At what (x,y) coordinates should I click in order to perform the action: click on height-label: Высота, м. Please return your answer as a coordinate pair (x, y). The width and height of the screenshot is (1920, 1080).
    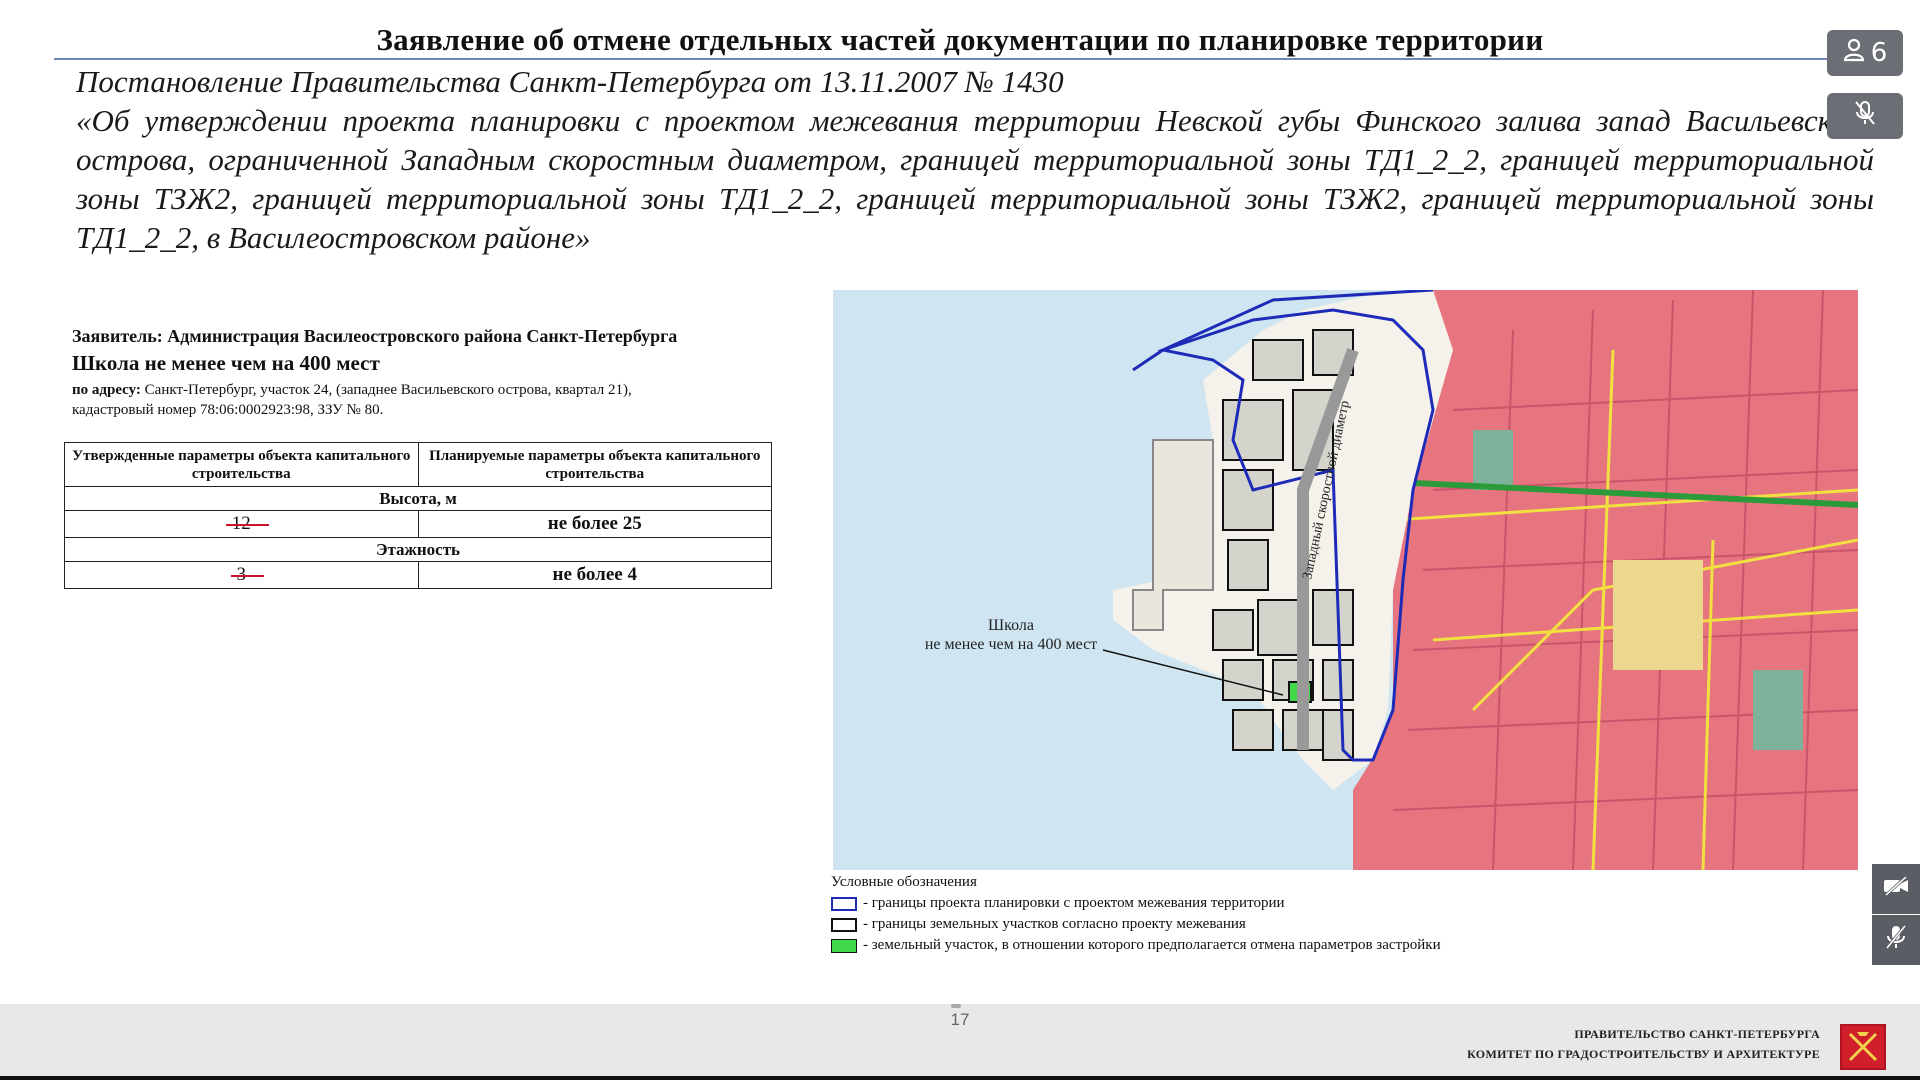
    Looking at the image, I should click on (418, 498).